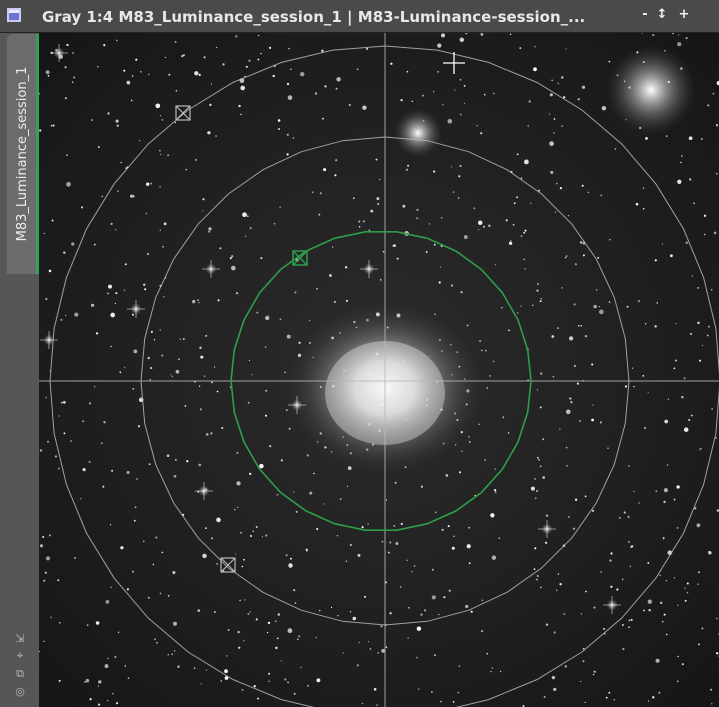 This screenshot has width=719, height=707. What do you see at coordinates (20, 656) in the screenshot?
I see `fit-view-icon: ⌖` at bounding box center [20, 656].